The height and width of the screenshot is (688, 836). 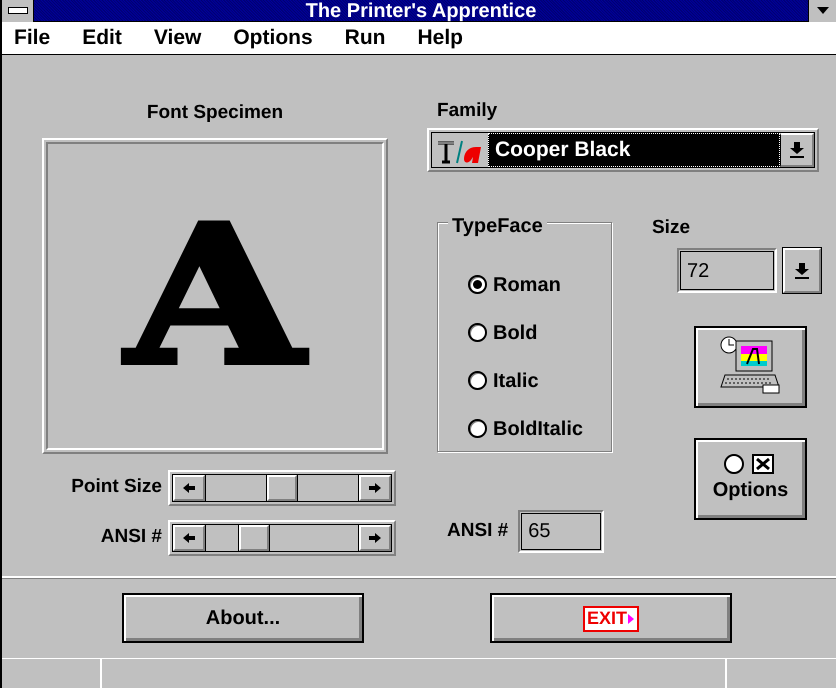 What do you see at coordinates (503, 332) in the screenshot?
I see `typeface-radio: Bold` at bounding box center [503, 332].